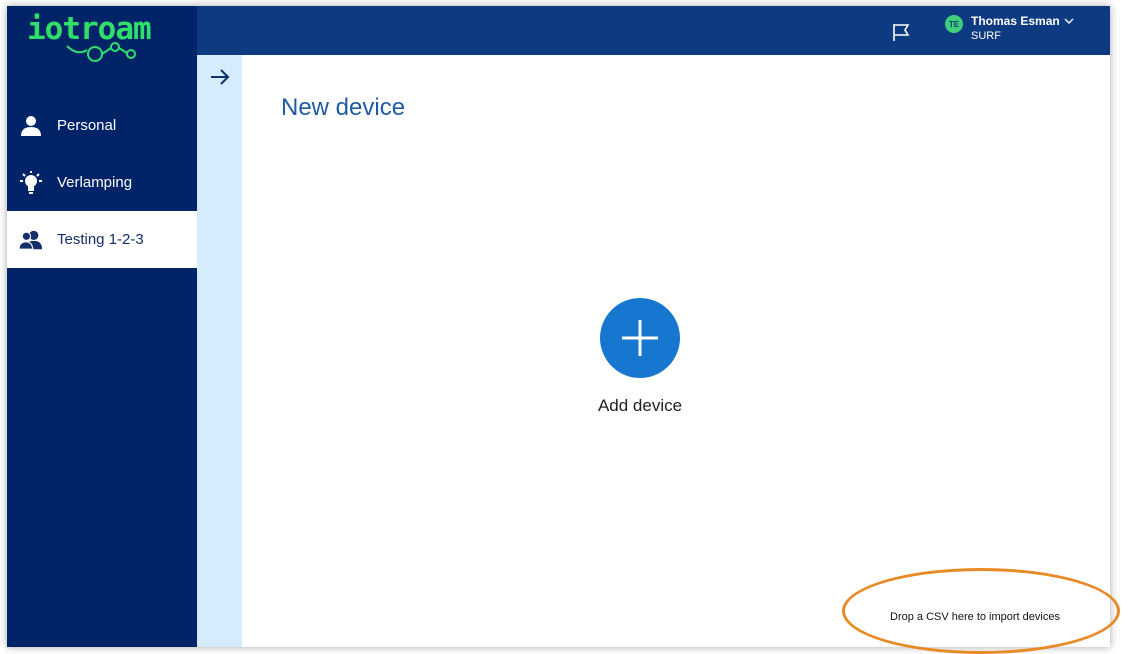 Image resolution: width=1129 pixels, height=654 pixels. I want to click on plus-icon, so click(640, 338).